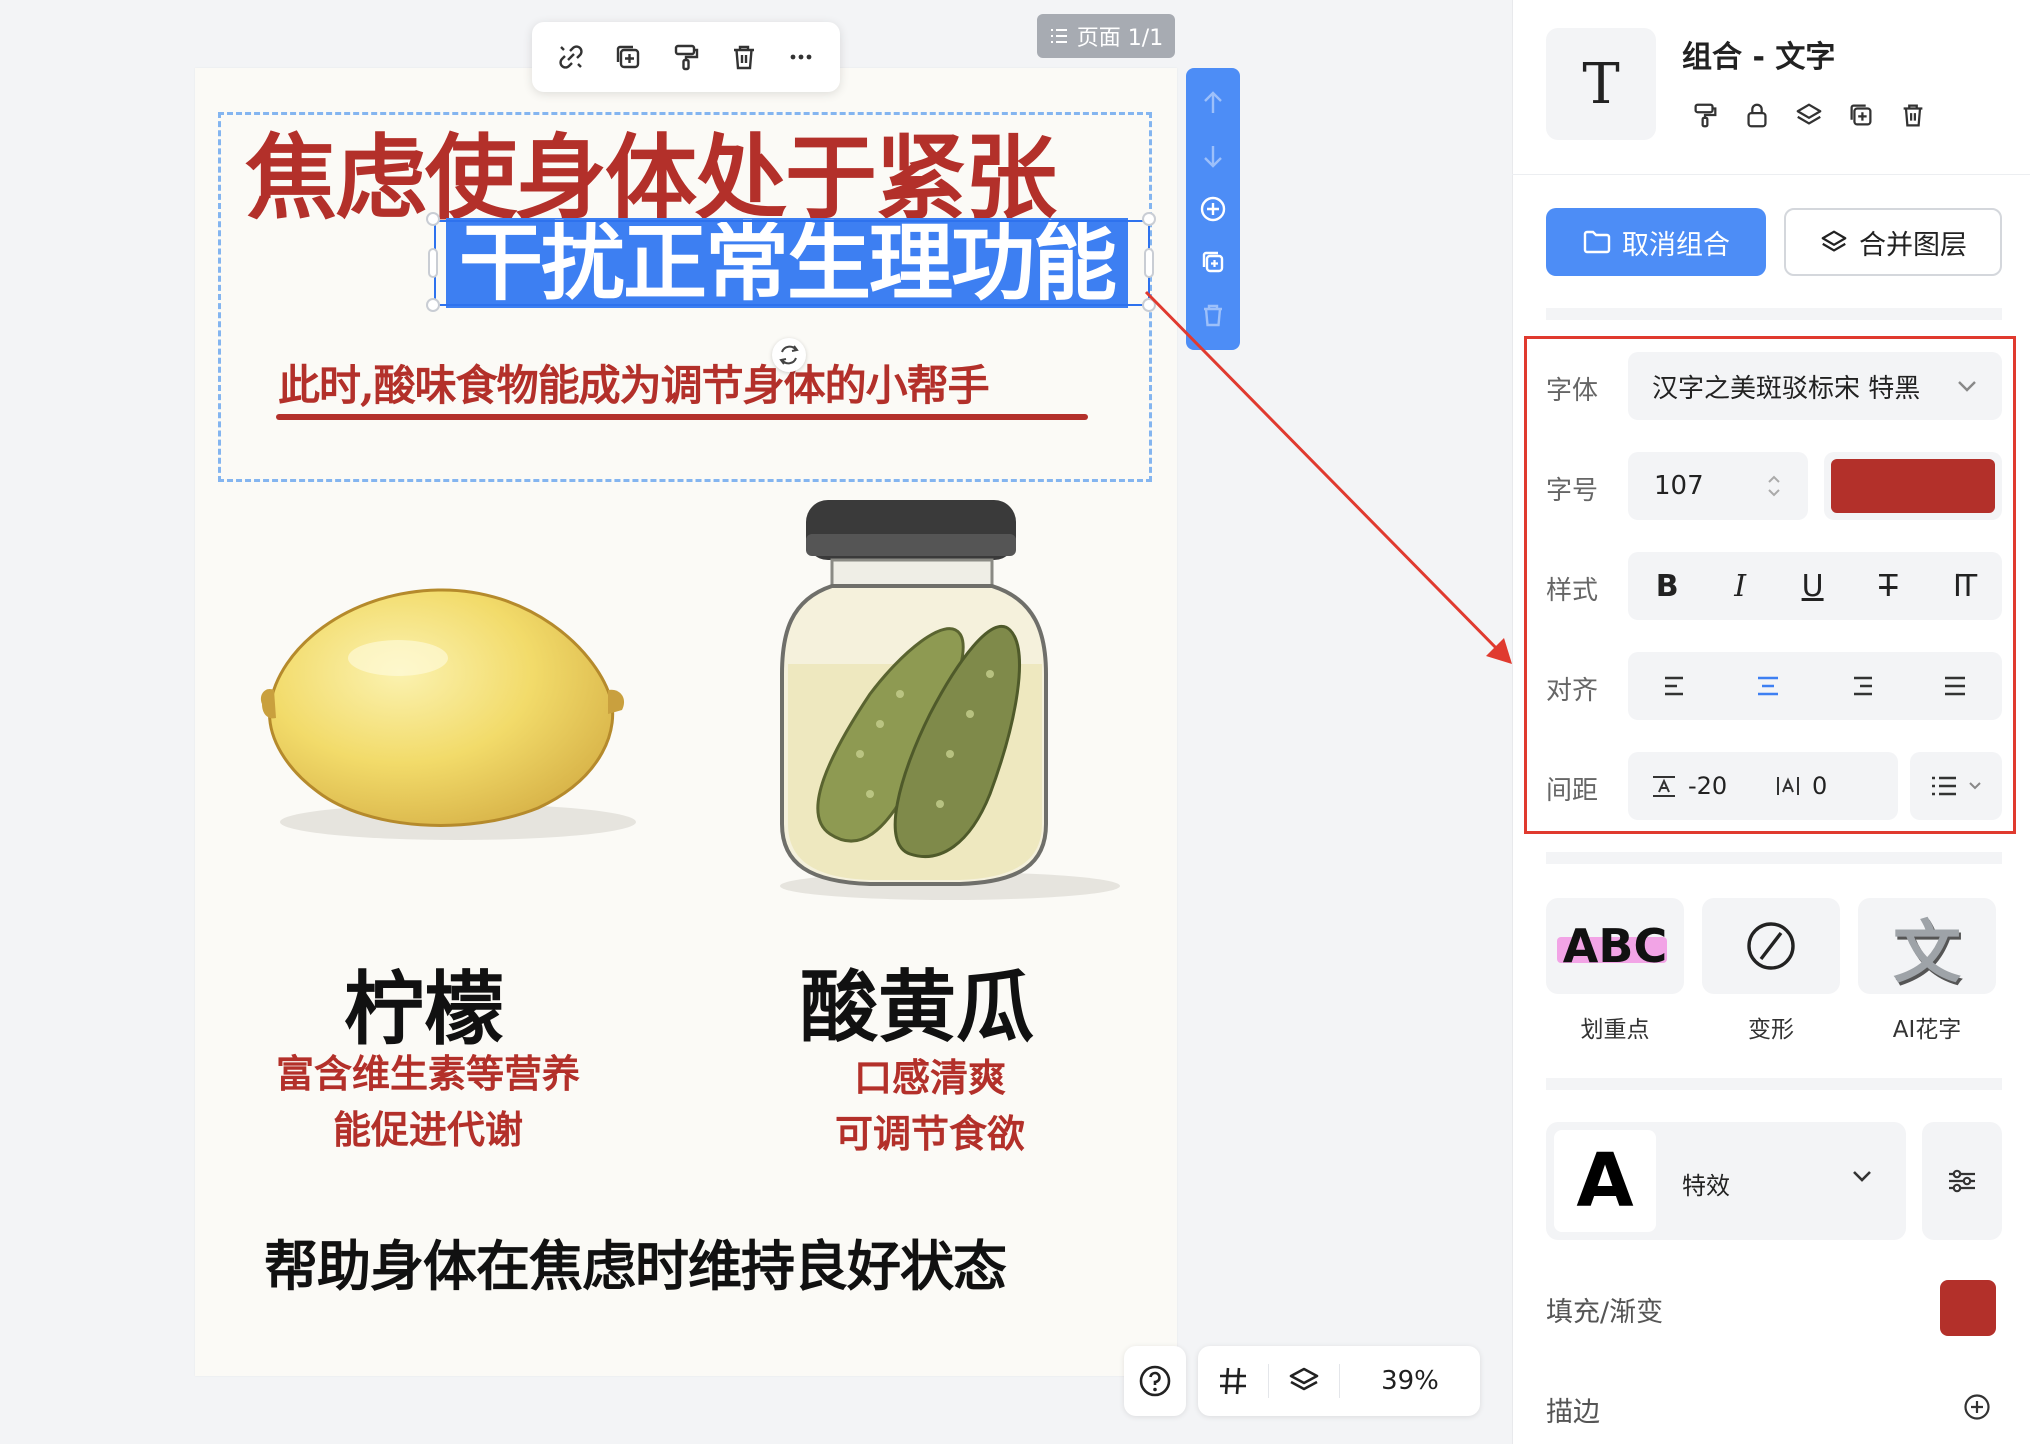 This screenshot has width=2030, height=1444. I want to click on text-style-buttons: B I U T IT, so click(1815, 586).